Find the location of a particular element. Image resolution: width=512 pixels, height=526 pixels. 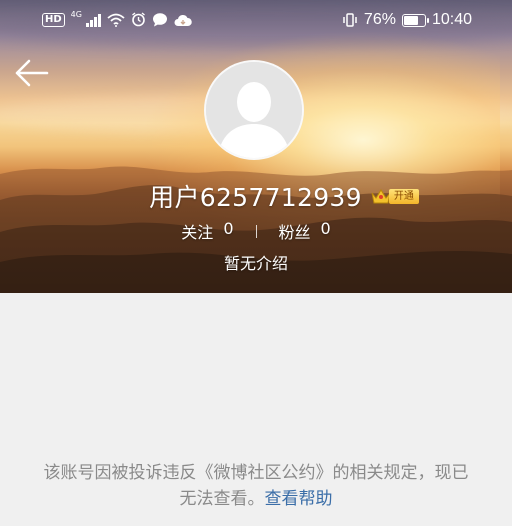

following-stat: 关注 0 is located at coordinates (207, 231).